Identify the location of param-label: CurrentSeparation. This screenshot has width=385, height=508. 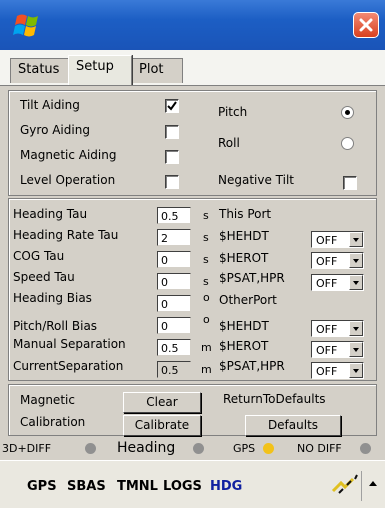
(68, 366).